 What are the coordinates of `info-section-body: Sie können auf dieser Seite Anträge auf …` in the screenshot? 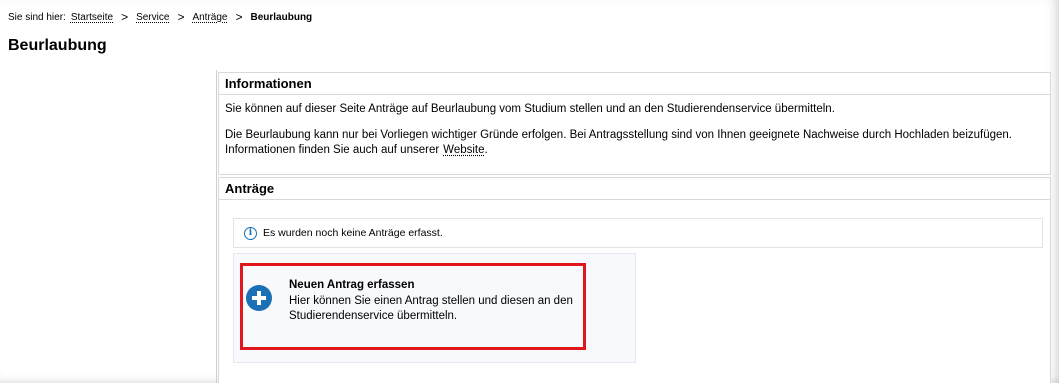 It's located at (634, 126).